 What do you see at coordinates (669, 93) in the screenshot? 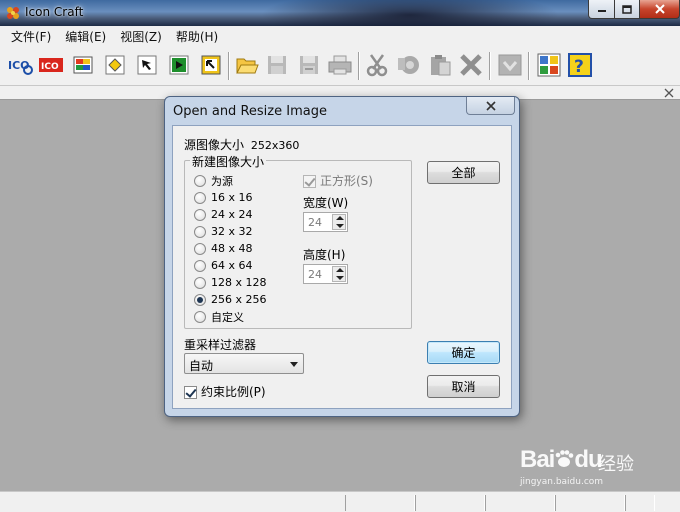
I see `document-close-icon` at bounding box center [669, 93].